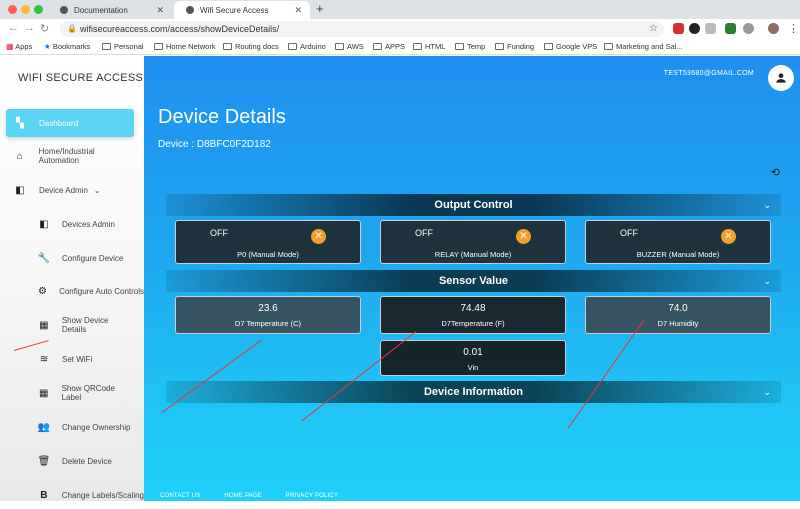  I want to click on sidebar-item-show-qrcode-label: ▦ Show QRCode Label, so click(70, 393).